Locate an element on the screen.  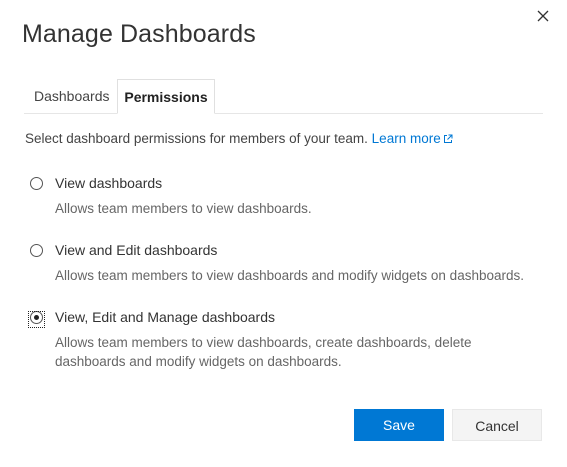
close-button is located at coordinates (543, 16).